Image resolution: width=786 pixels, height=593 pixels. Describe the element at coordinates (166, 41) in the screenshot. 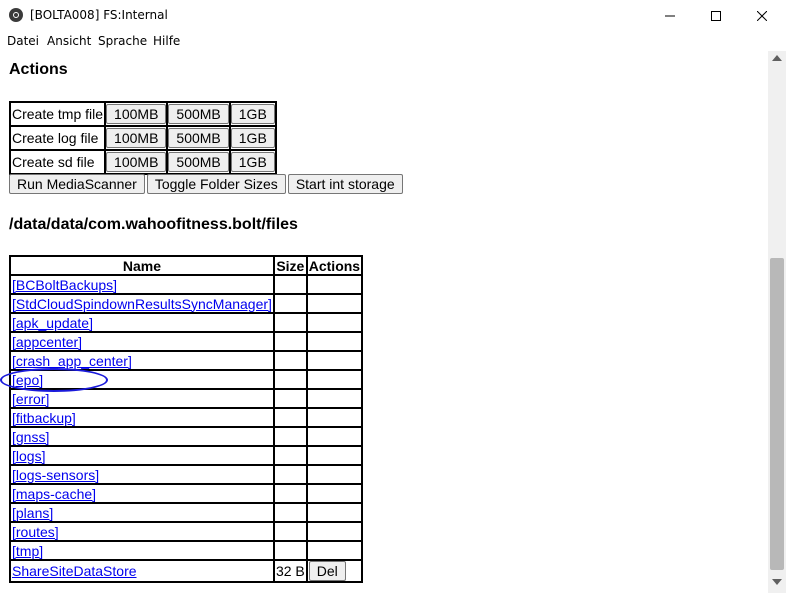

I see `menu-hilfe: Hilfe` at that location.